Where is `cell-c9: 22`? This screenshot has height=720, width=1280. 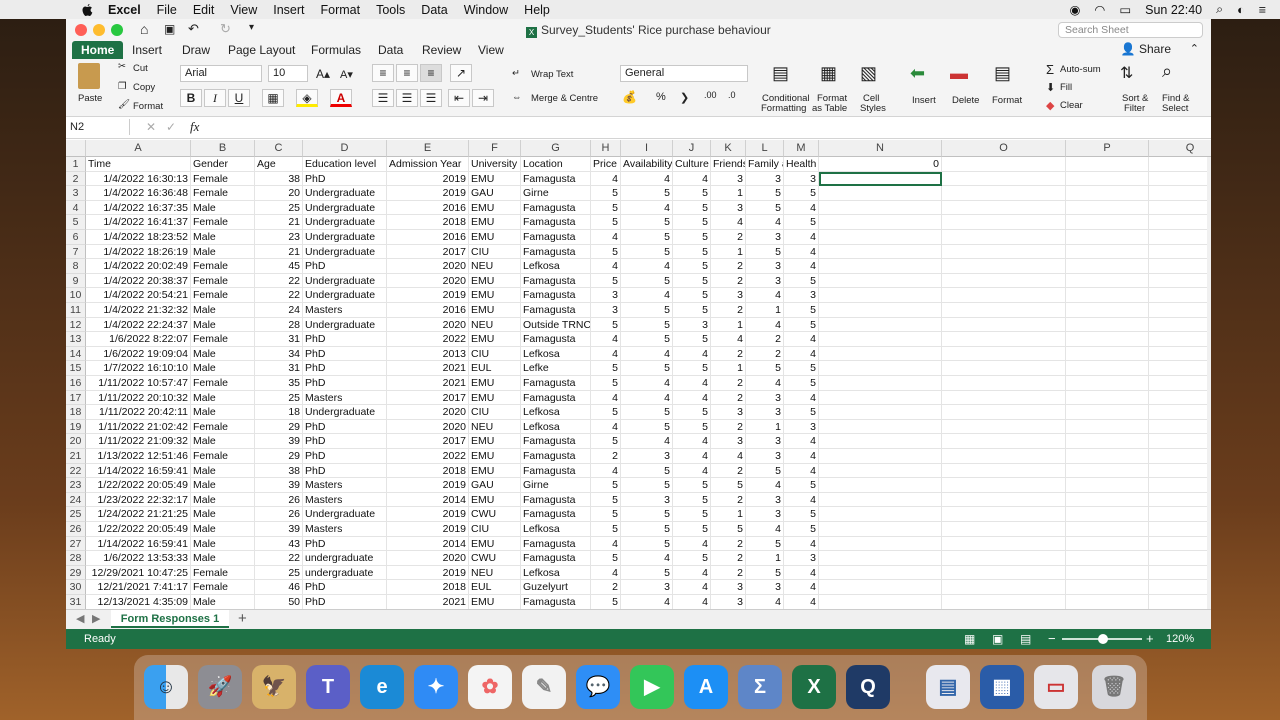
cell-c9: 22 is located at coordinates (279, 281).